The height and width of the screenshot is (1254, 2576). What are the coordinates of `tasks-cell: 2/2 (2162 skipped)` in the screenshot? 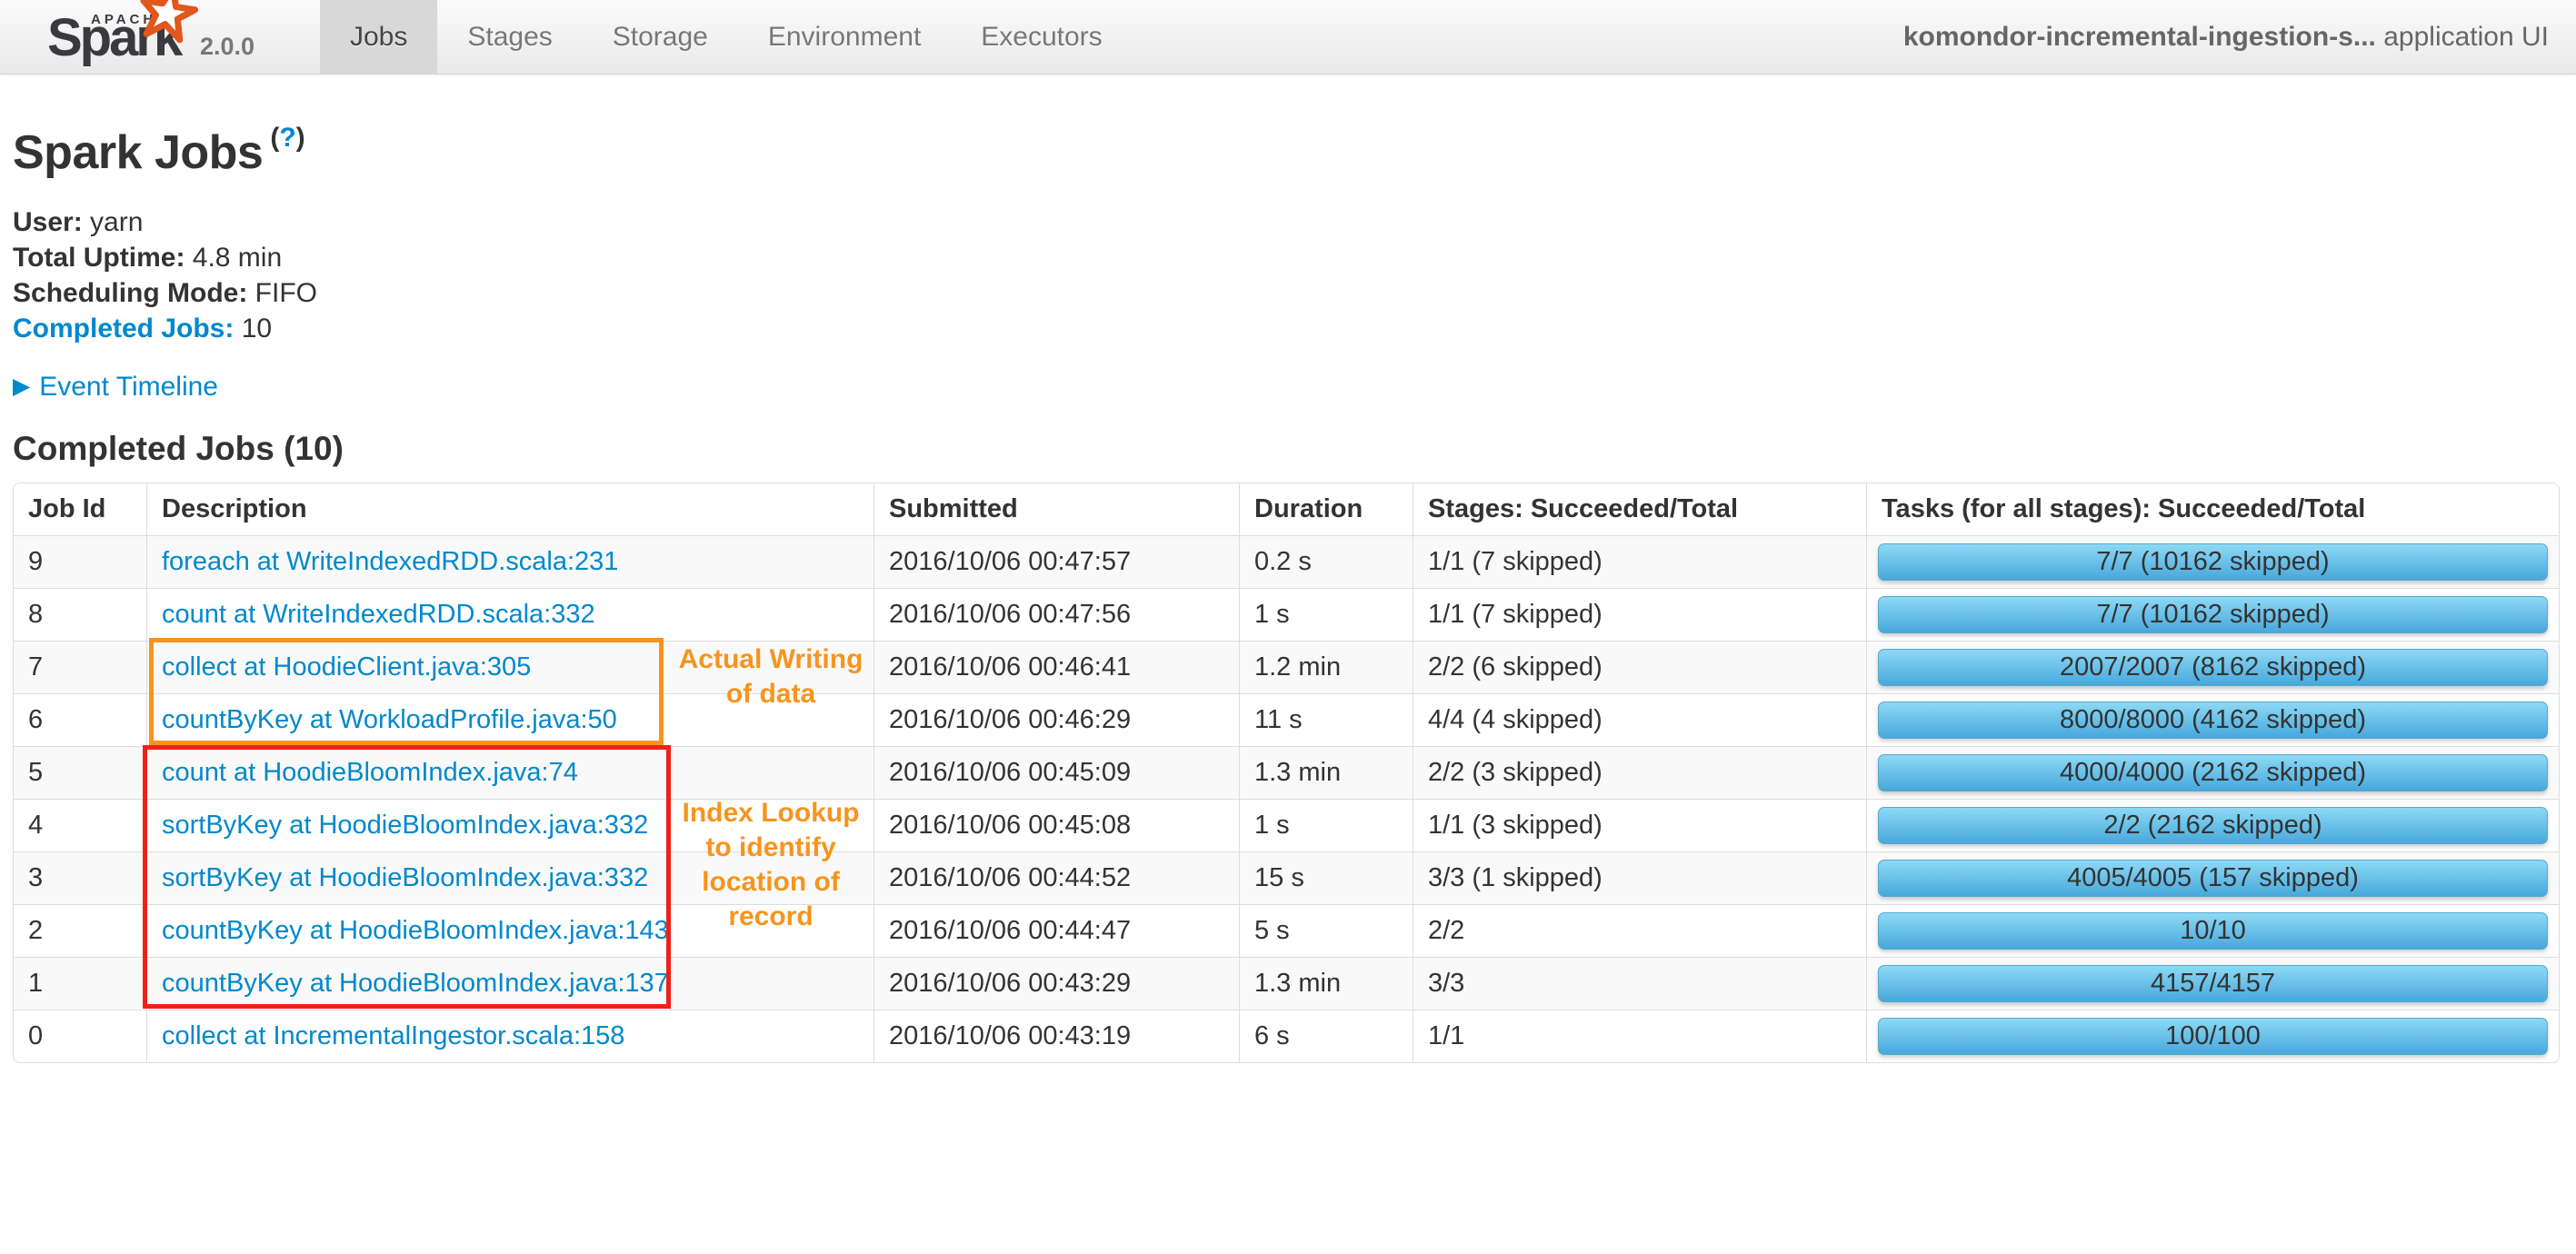 It's located at (2212, 825).